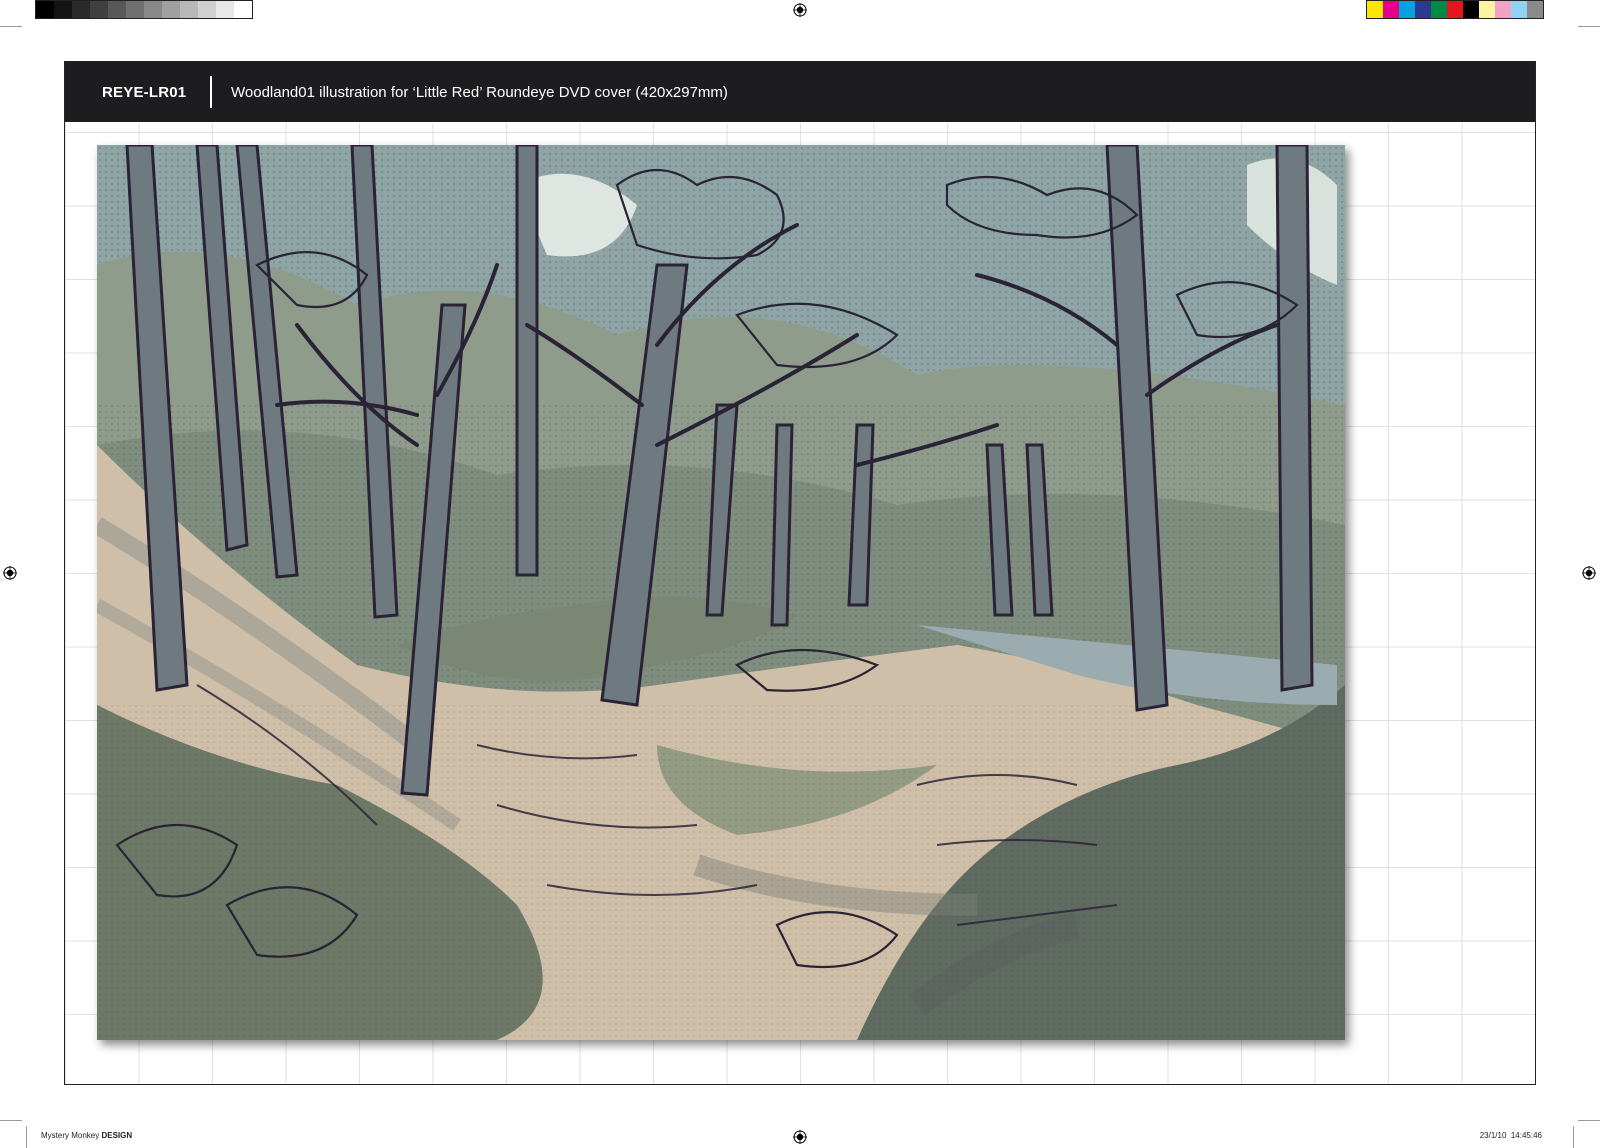 The height and width of the screenshot is (1148, 1600). I want to click on studio-name: Mystery Monkey, so click(70, 1135).